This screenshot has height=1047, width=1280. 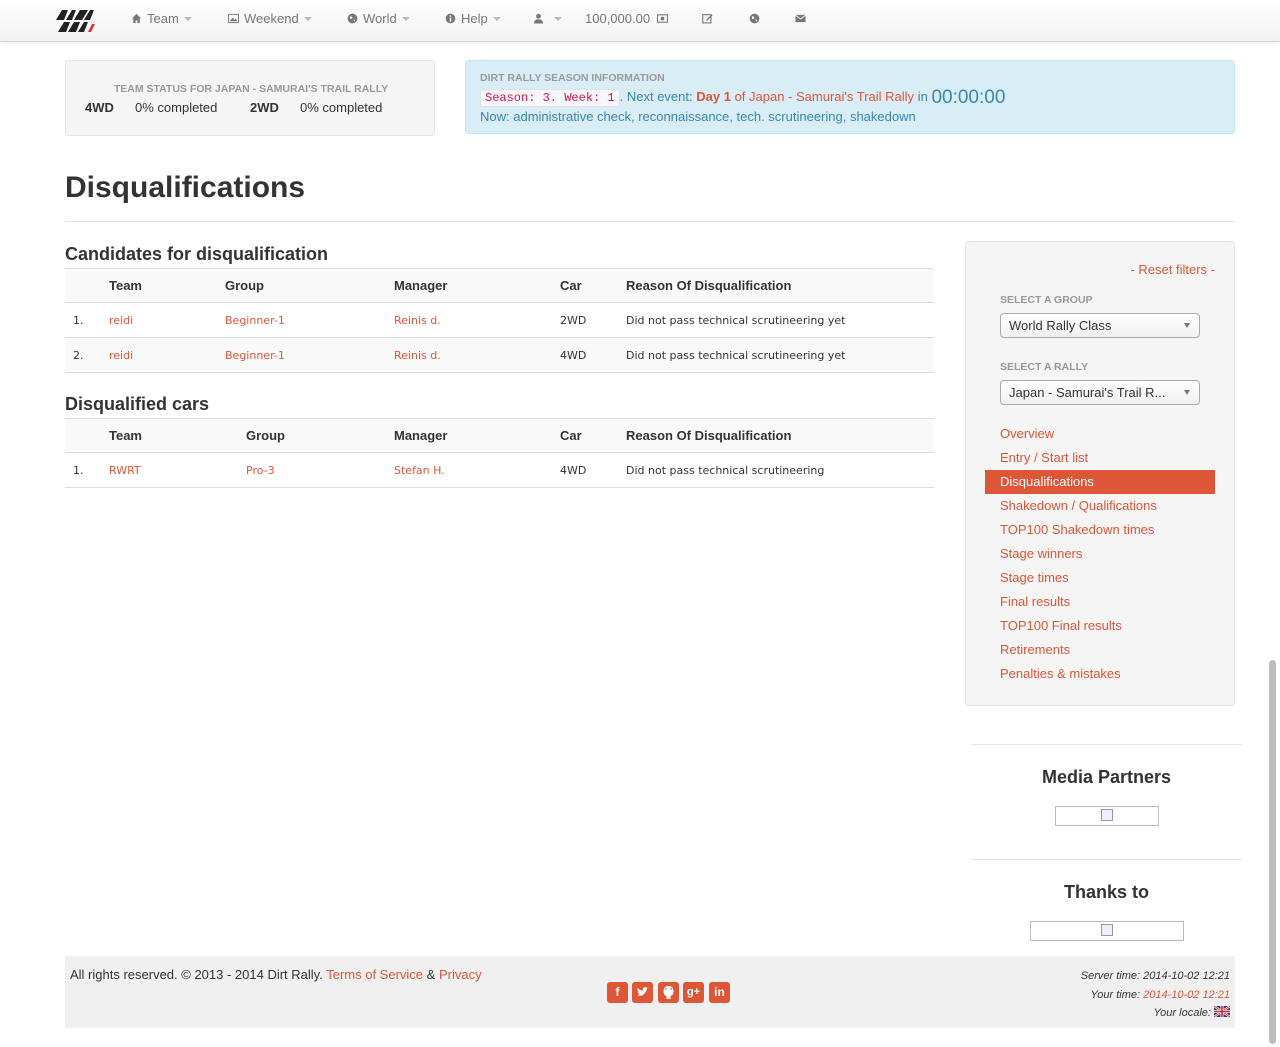 What do you see at coordinates (662, 18) in the screenshot?
I see `money-icon` at bounding box center [662, 18].